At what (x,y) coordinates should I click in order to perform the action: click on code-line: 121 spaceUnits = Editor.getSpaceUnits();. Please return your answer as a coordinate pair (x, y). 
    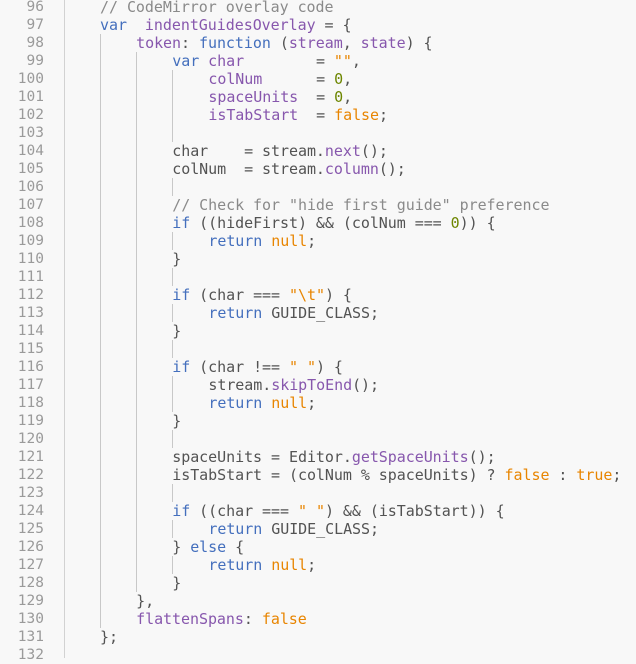
    Looking at the image, I should click on (318, 457).